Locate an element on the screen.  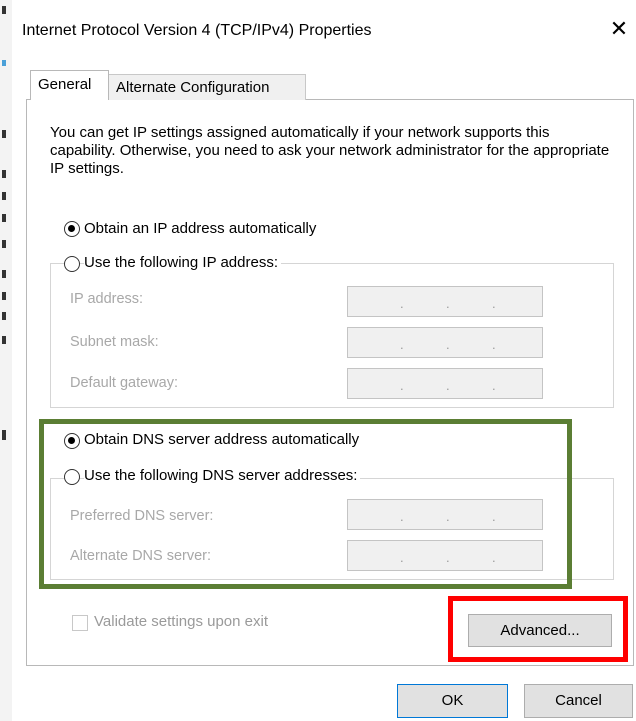
advanced-highlight-box is located at coordinates (538, 629).